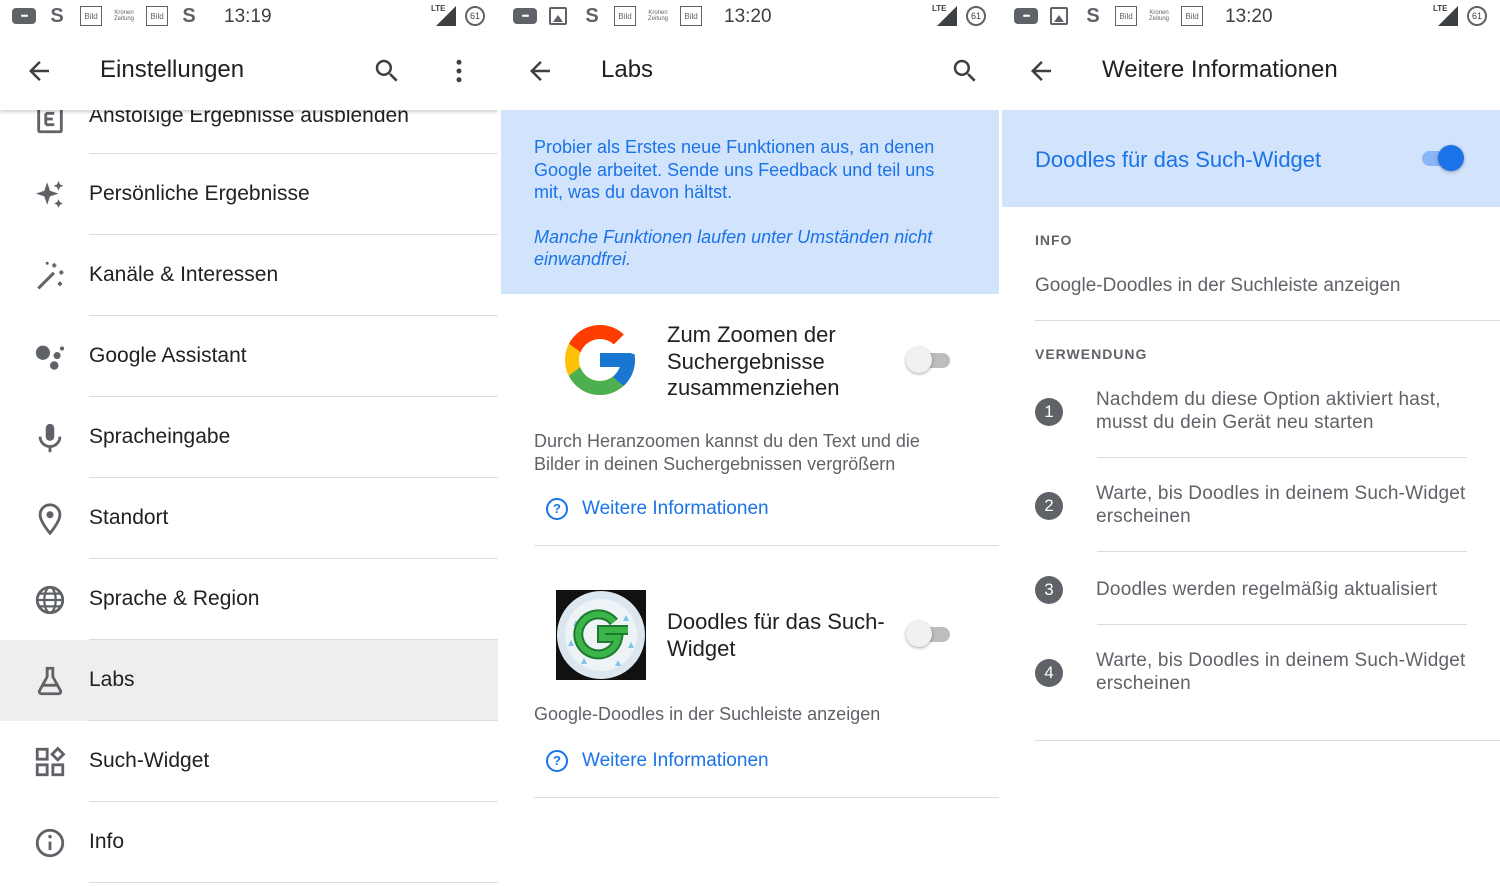  I want to click on microphone-icon, so click(50, 438).